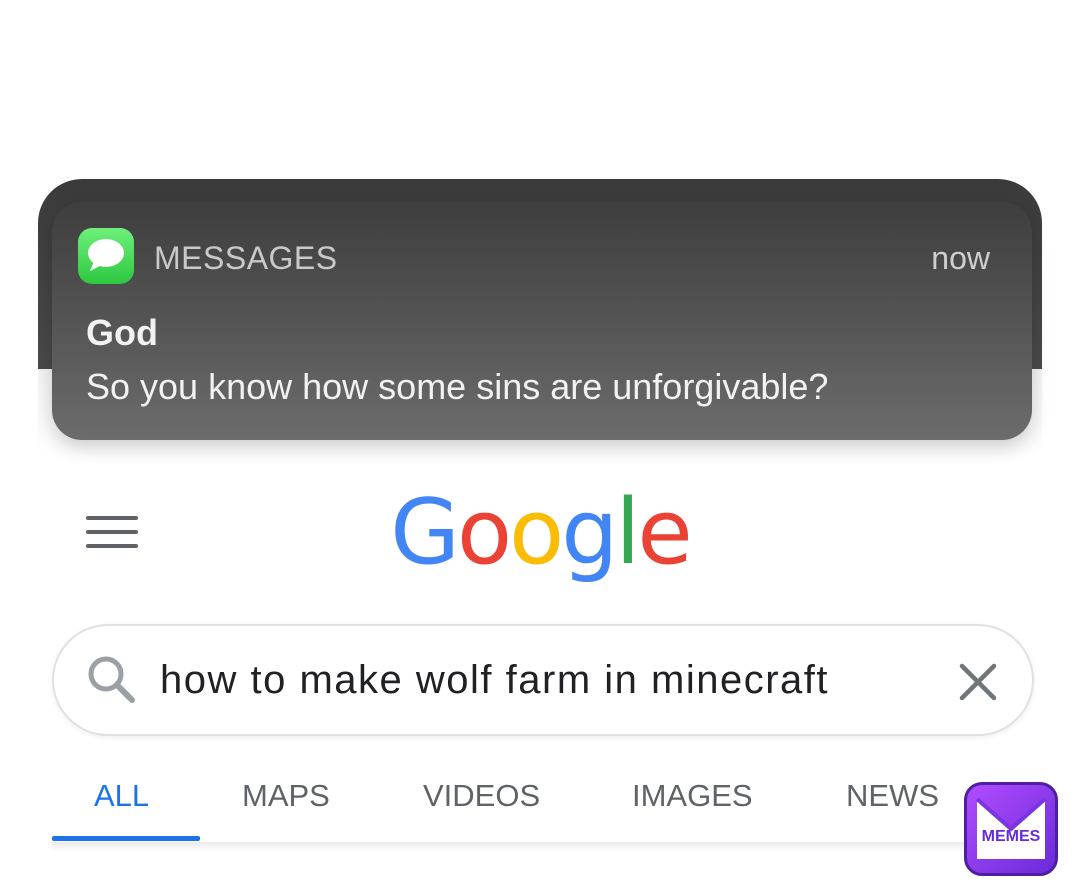 The image size is (1080, 894). Describe the element at coordinates (589, 532) in the screenshot. I see `logo-letter: g` at that location.